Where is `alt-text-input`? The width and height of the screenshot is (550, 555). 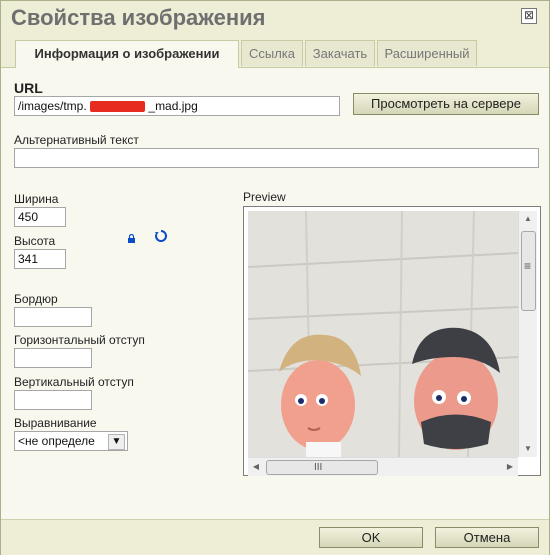 alt-text-input is located at coordinates (276, 158).